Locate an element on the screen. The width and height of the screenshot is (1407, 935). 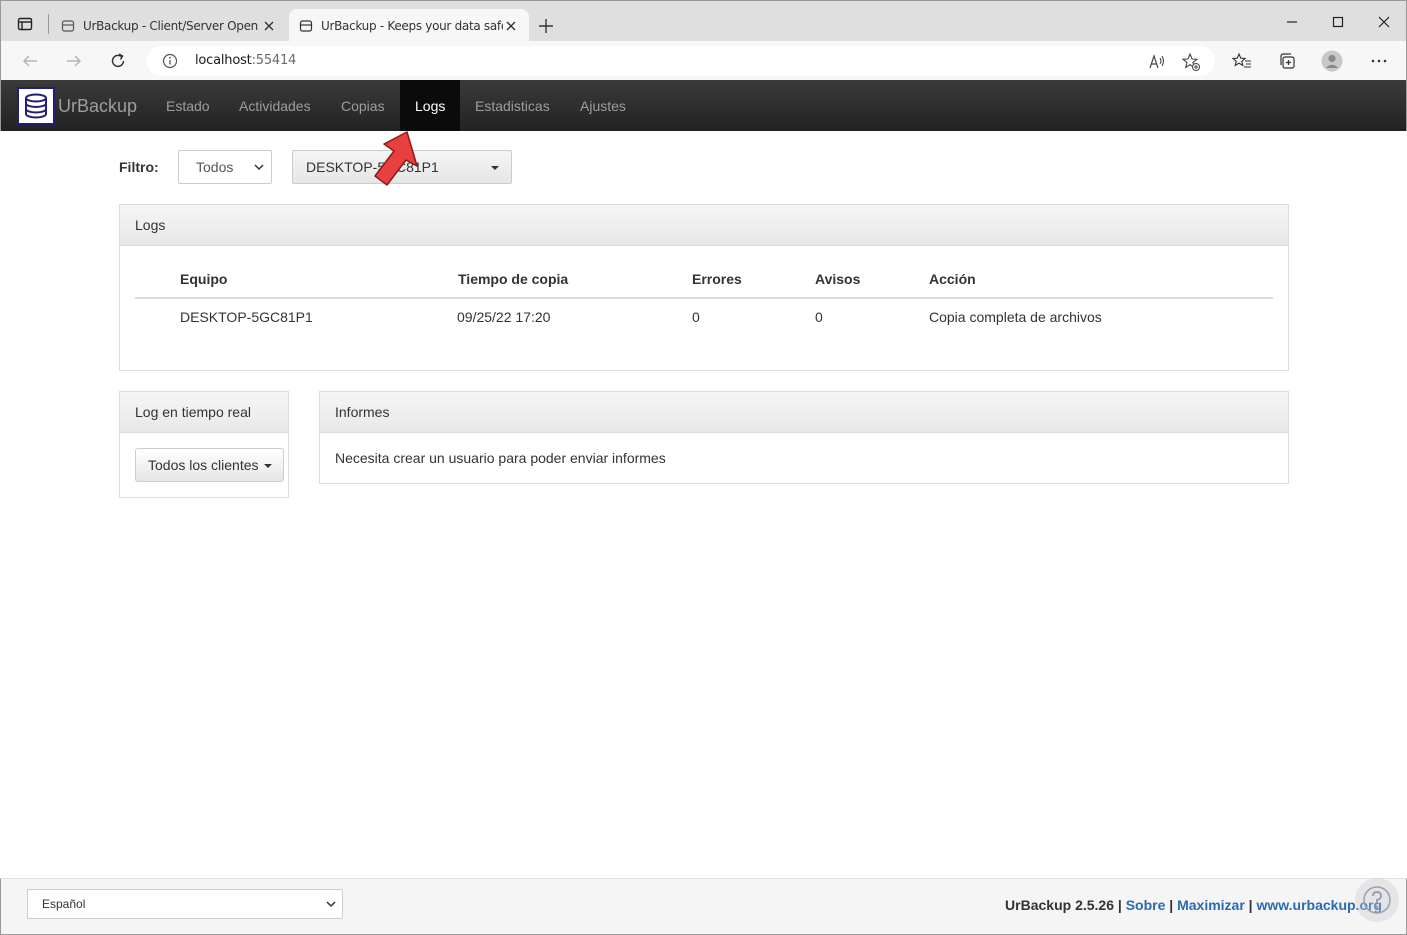
tab-actions-icon is located at coordinates (25, 24).